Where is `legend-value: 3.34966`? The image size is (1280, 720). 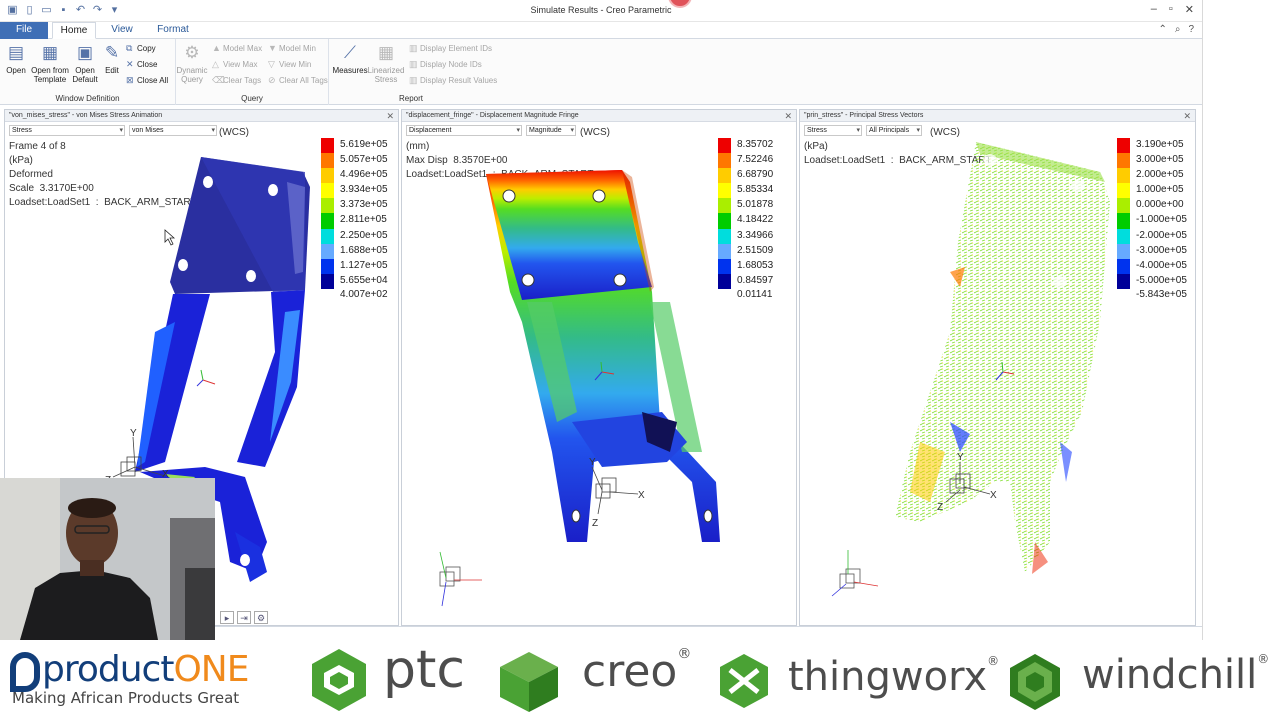
legend-value: 3.34966 is located at coordinates (755, 235).